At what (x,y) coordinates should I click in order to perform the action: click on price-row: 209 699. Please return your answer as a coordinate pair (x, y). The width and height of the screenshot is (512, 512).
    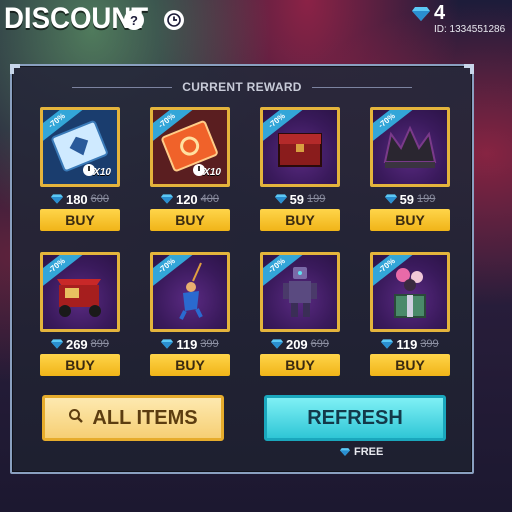
    Looking at the image, I should click on (300, 344).